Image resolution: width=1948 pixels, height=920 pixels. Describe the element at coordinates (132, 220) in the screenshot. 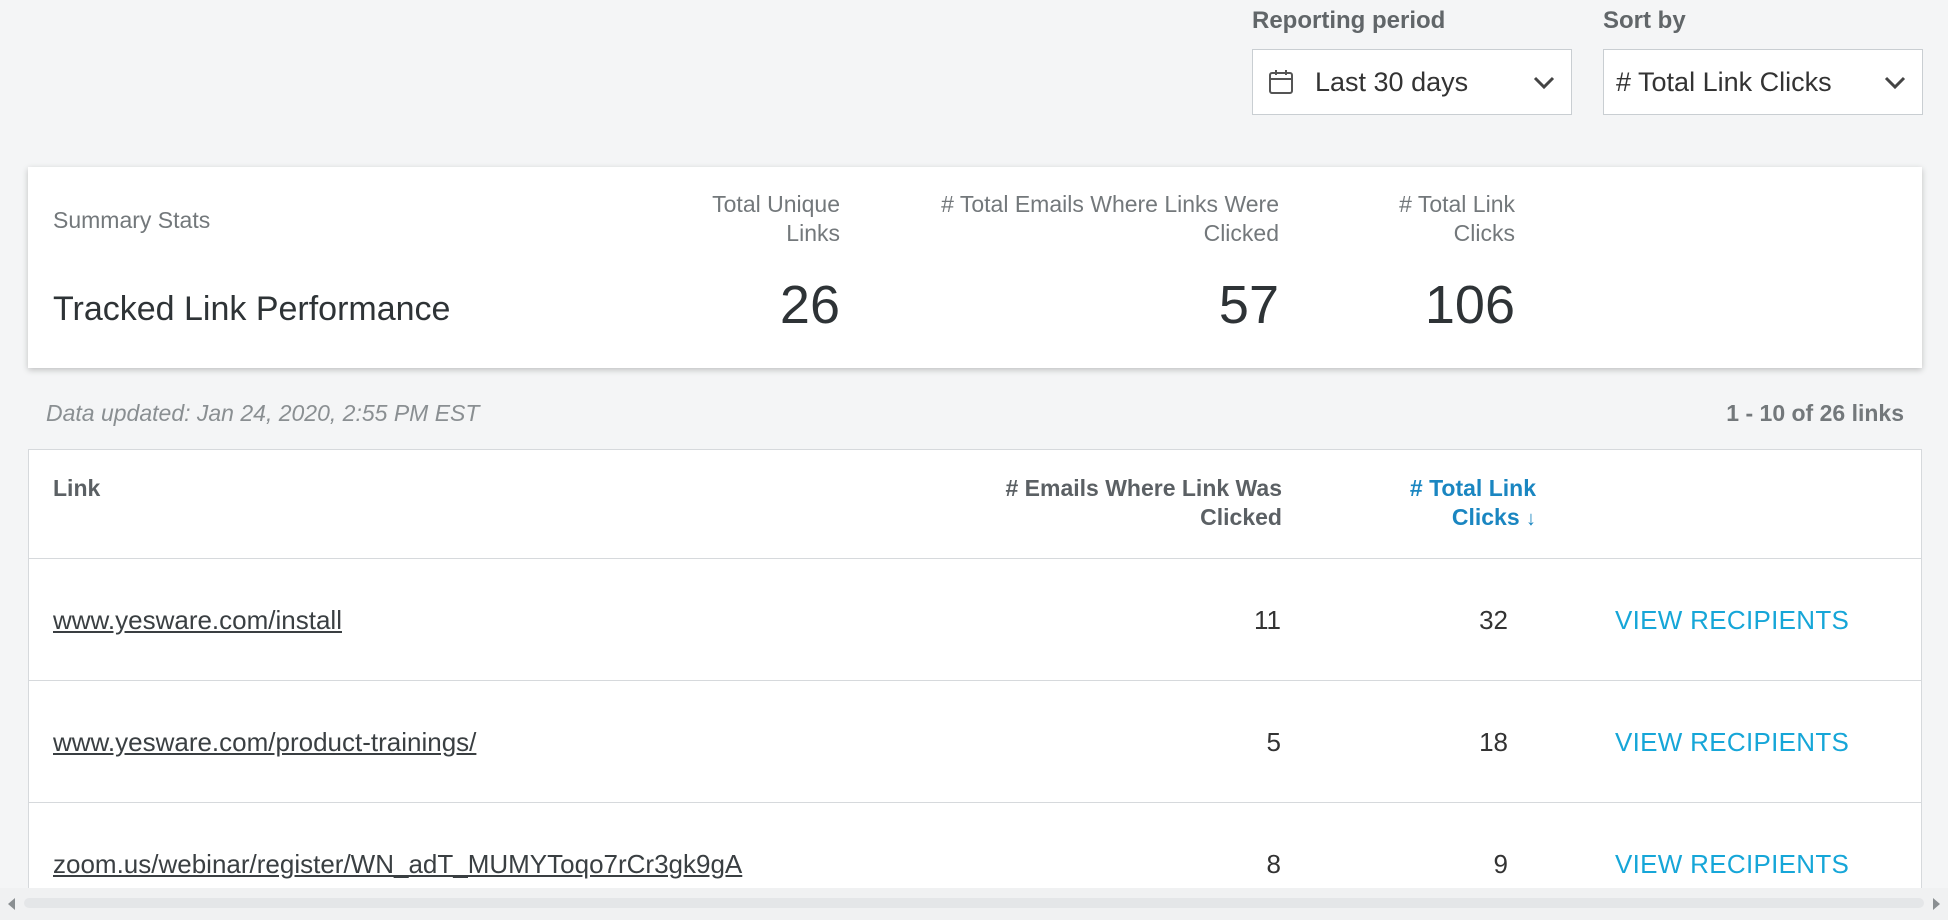

I see `summary-label: Summary Stats` at that location.